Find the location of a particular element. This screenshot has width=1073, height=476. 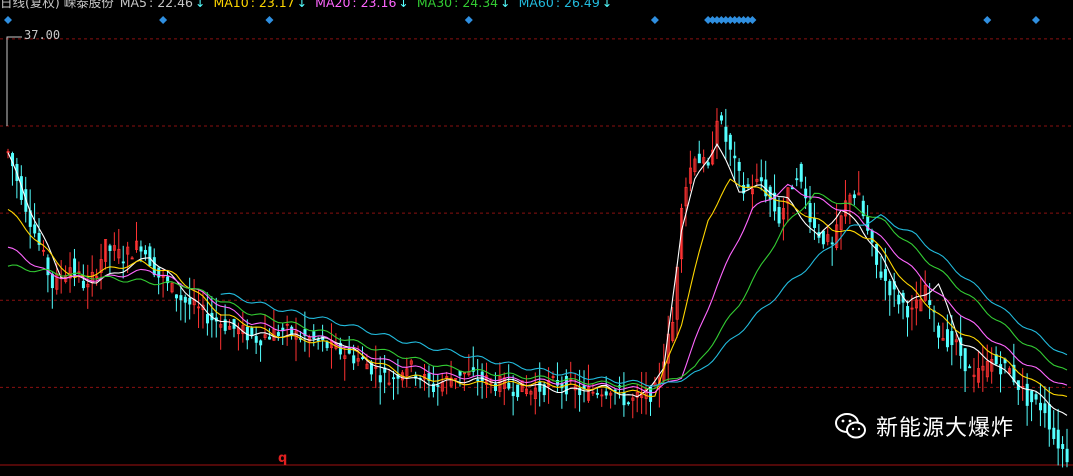

watermark-text: 新能源大爆炸 is located at coordinates (945, 428).